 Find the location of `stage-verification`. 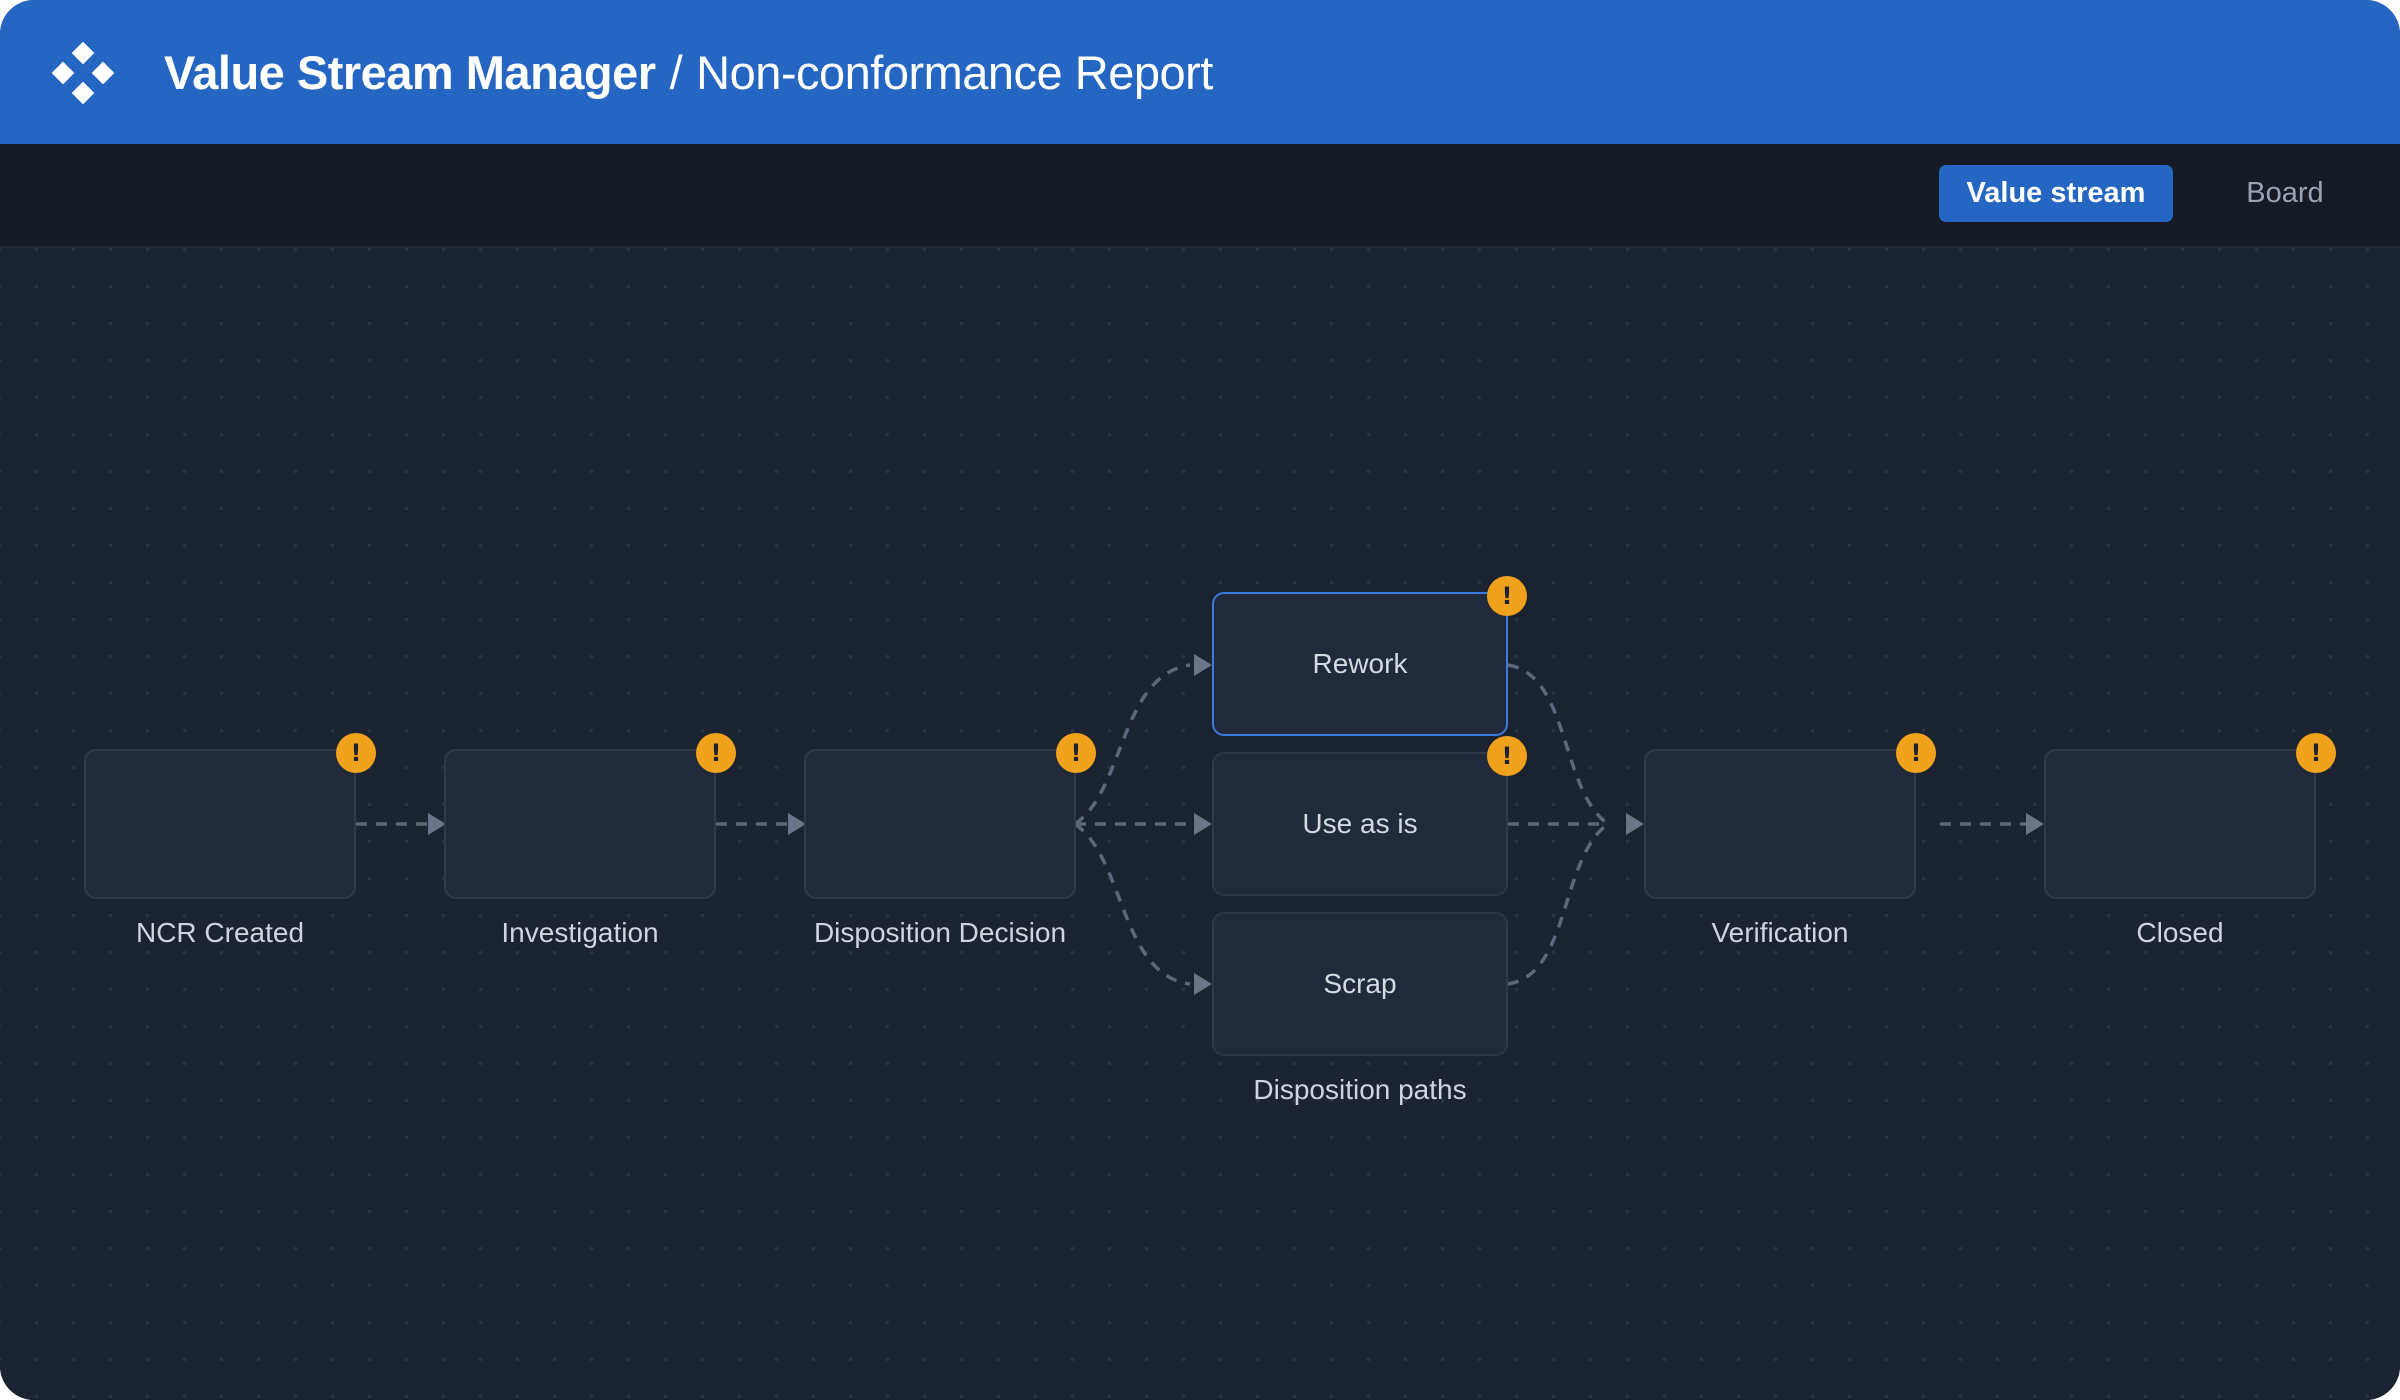

stage-verification is located at coordinates (1780, 824).